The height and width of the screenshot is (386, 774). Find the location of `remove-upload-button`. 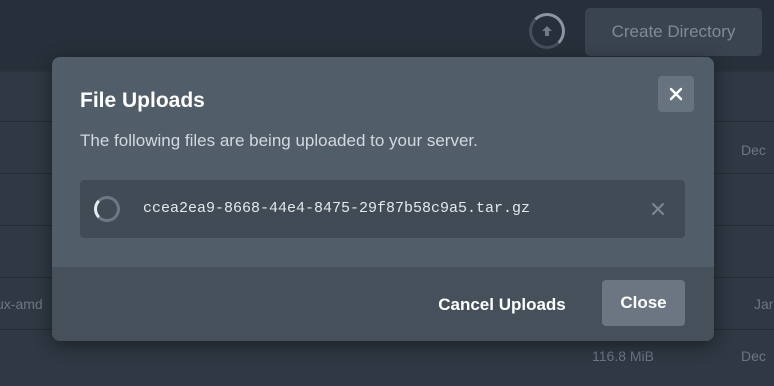

remove-upload-button is located at coordinates (658, 209).